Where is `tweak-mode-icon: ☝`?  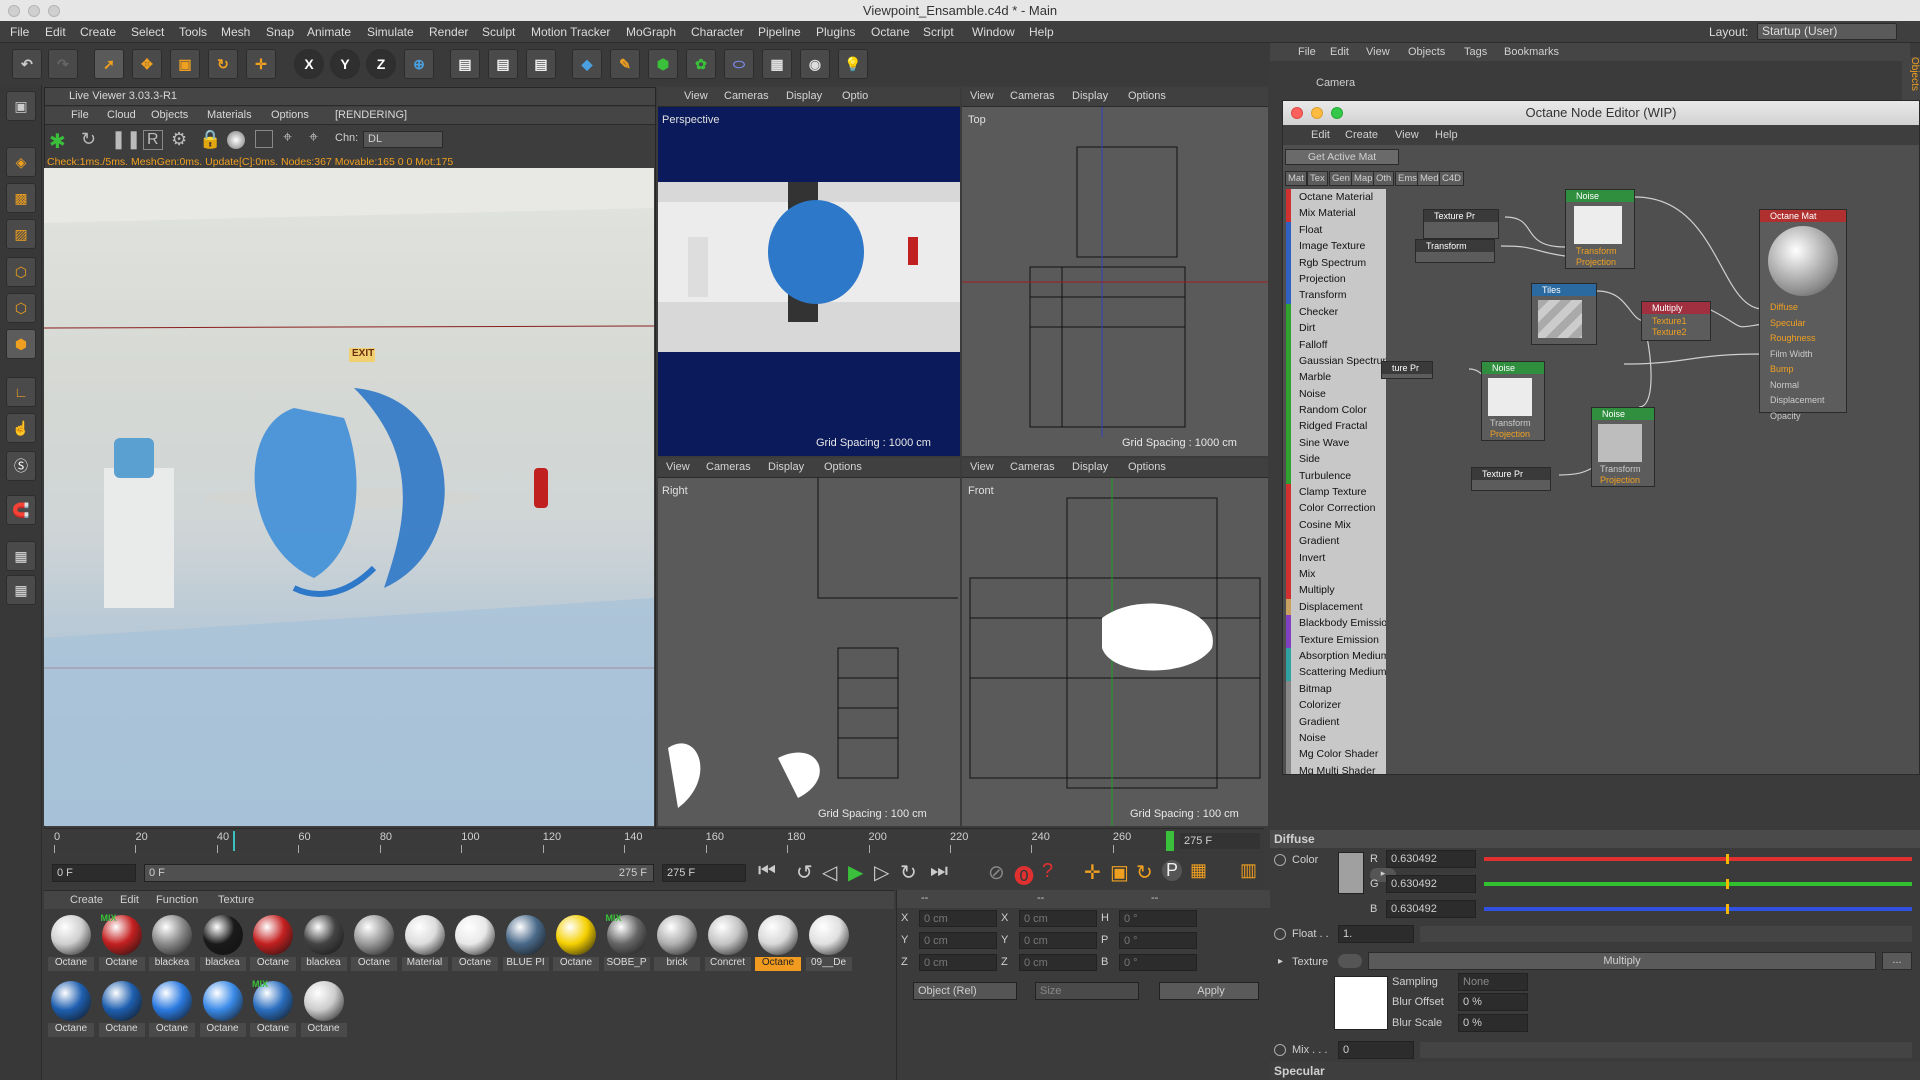 tweak-mode-icon: ☝ is located at coordinates (21, 428).